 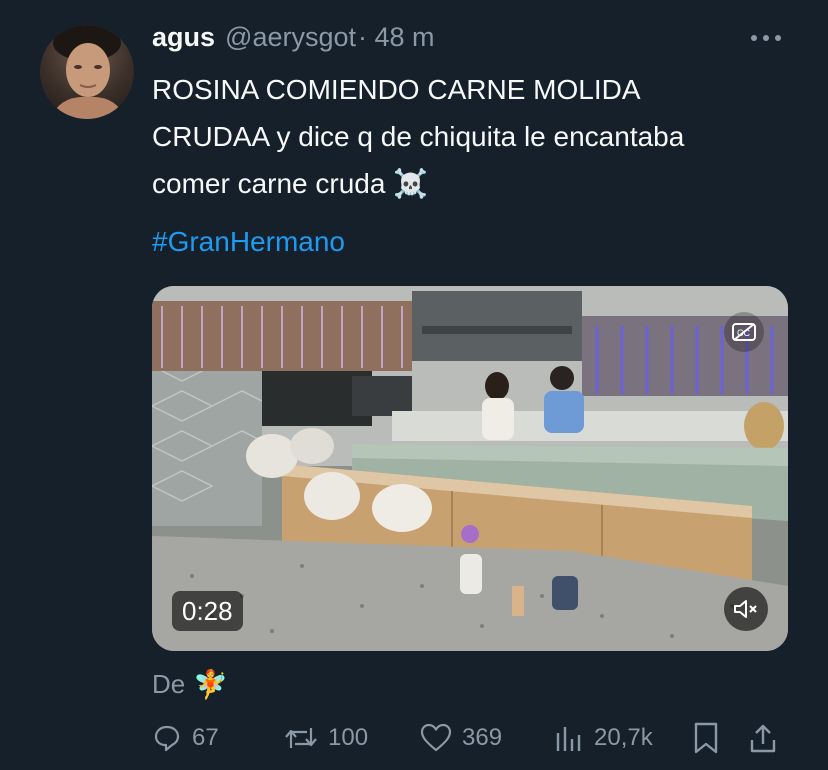 I want to click on tweet-header: agus @aerysgot · 48 m, so click(x=293, y=40).